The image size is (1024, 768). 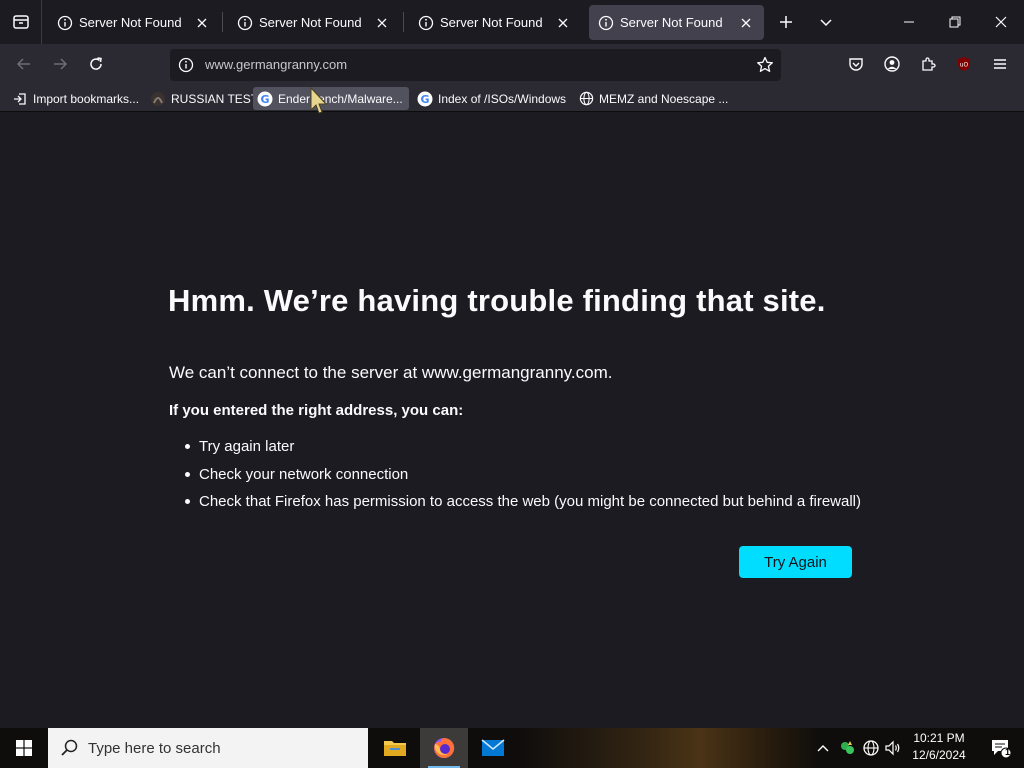 What do you see at coordinates (215, 98) in the screenshot?
I see `bookmark-label: RUSSIAN TEST` at bounding box center [215, 98].